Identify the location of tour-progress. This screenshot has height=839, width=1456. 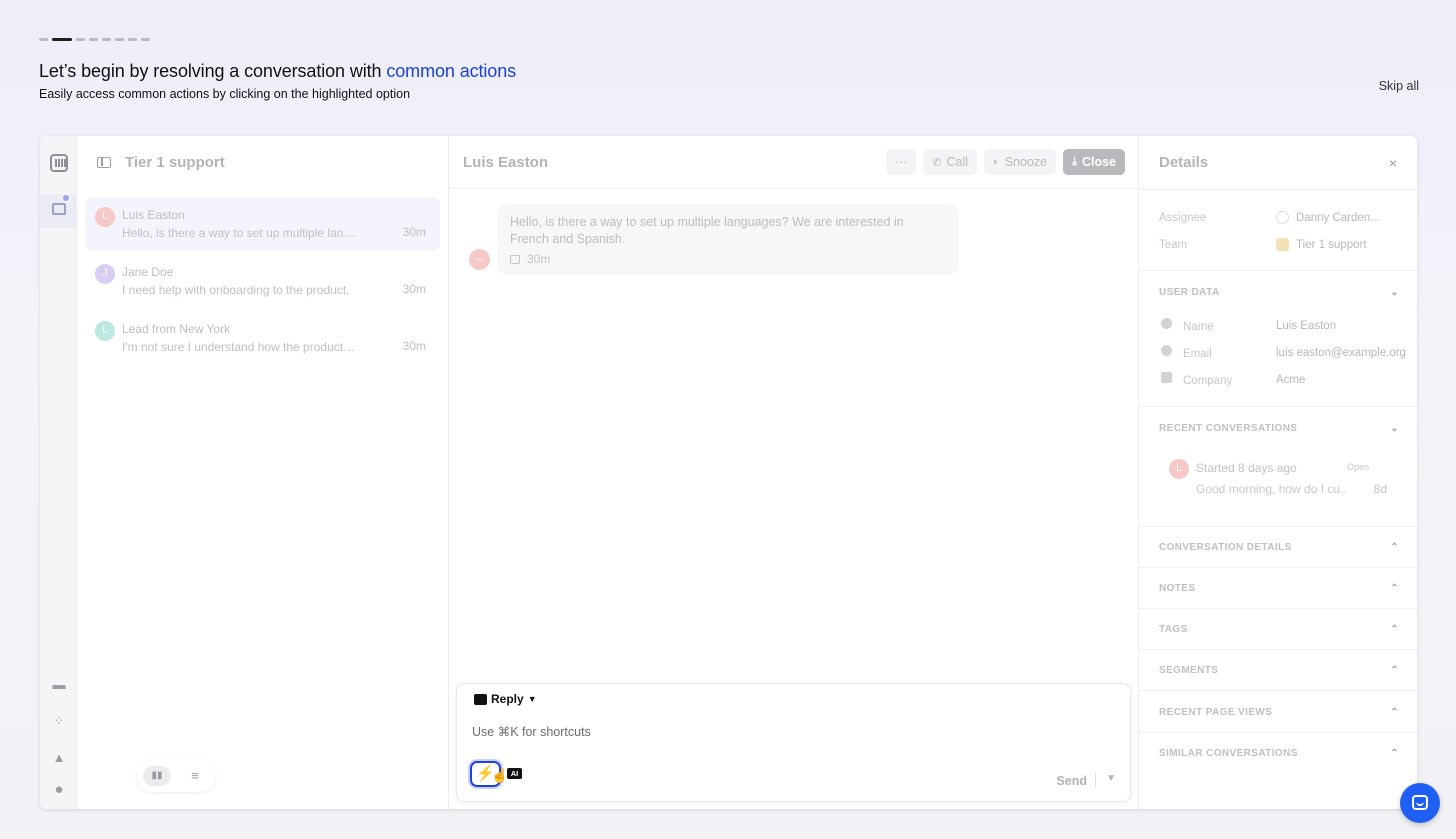
(94, 39).